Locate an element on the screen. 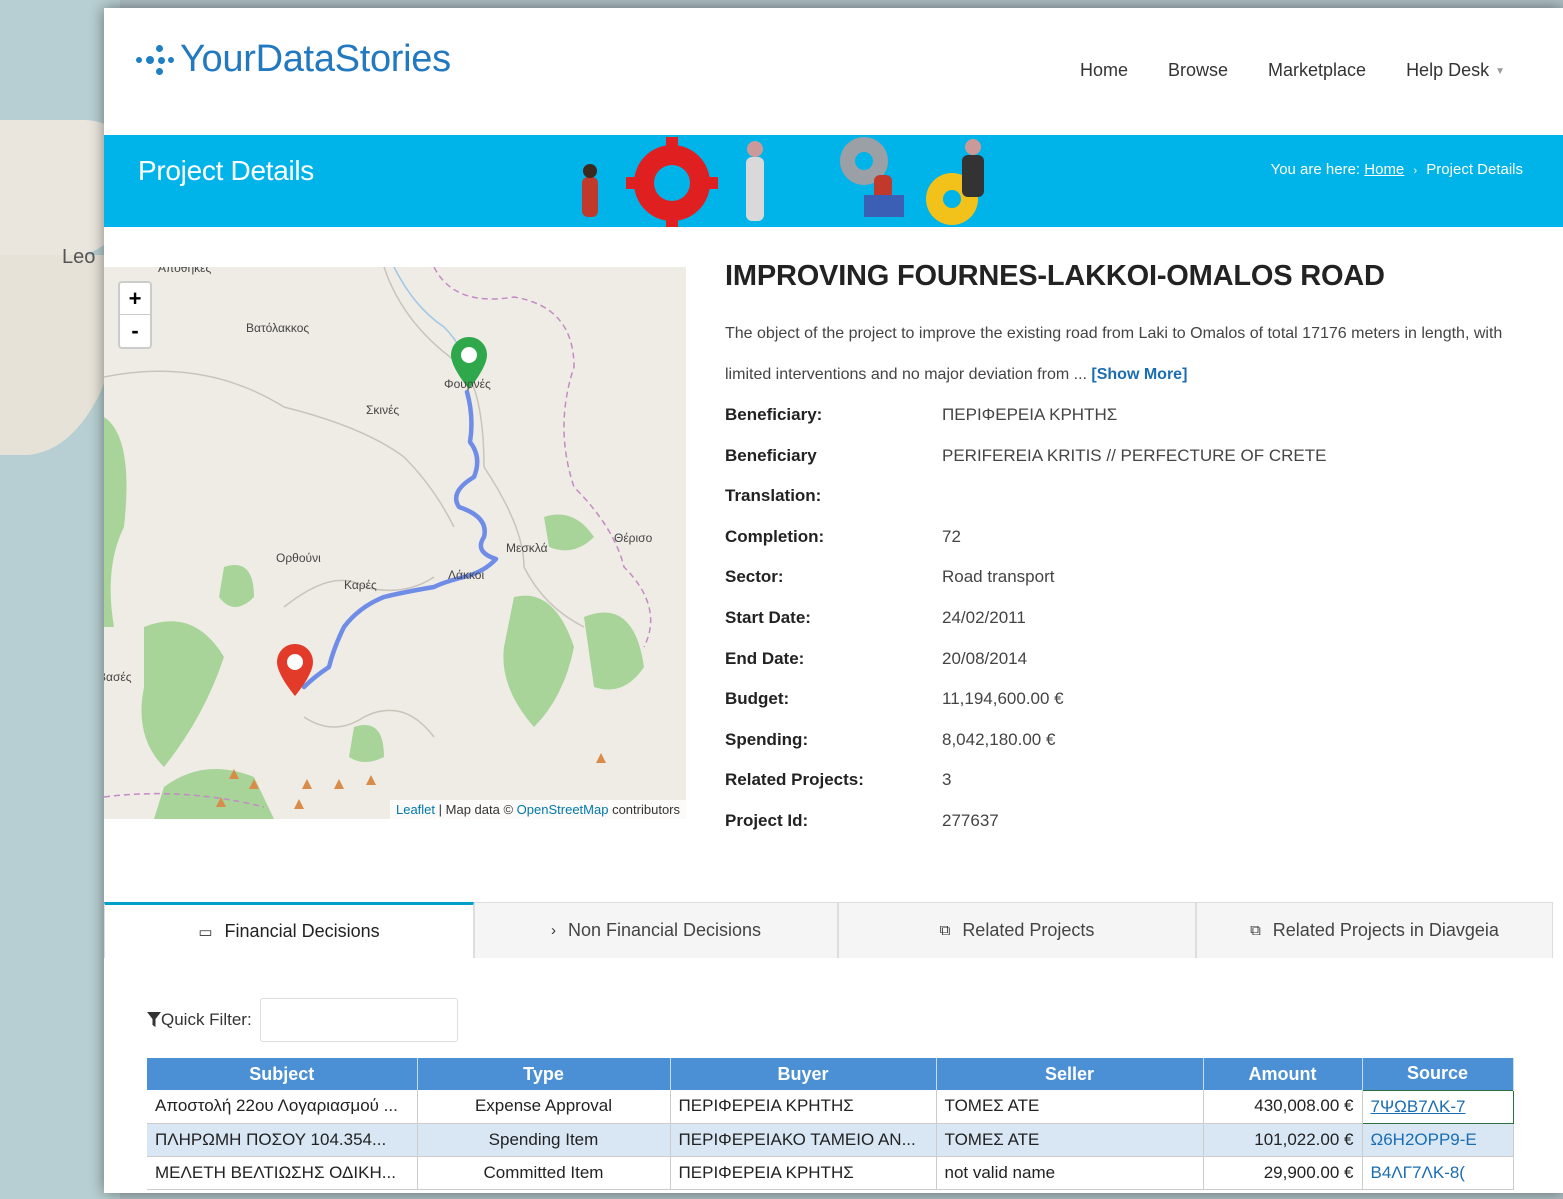 The height and width of the screenshot is (1199, 1563). background-map-label: Leo is located at coordinates (79, 257).